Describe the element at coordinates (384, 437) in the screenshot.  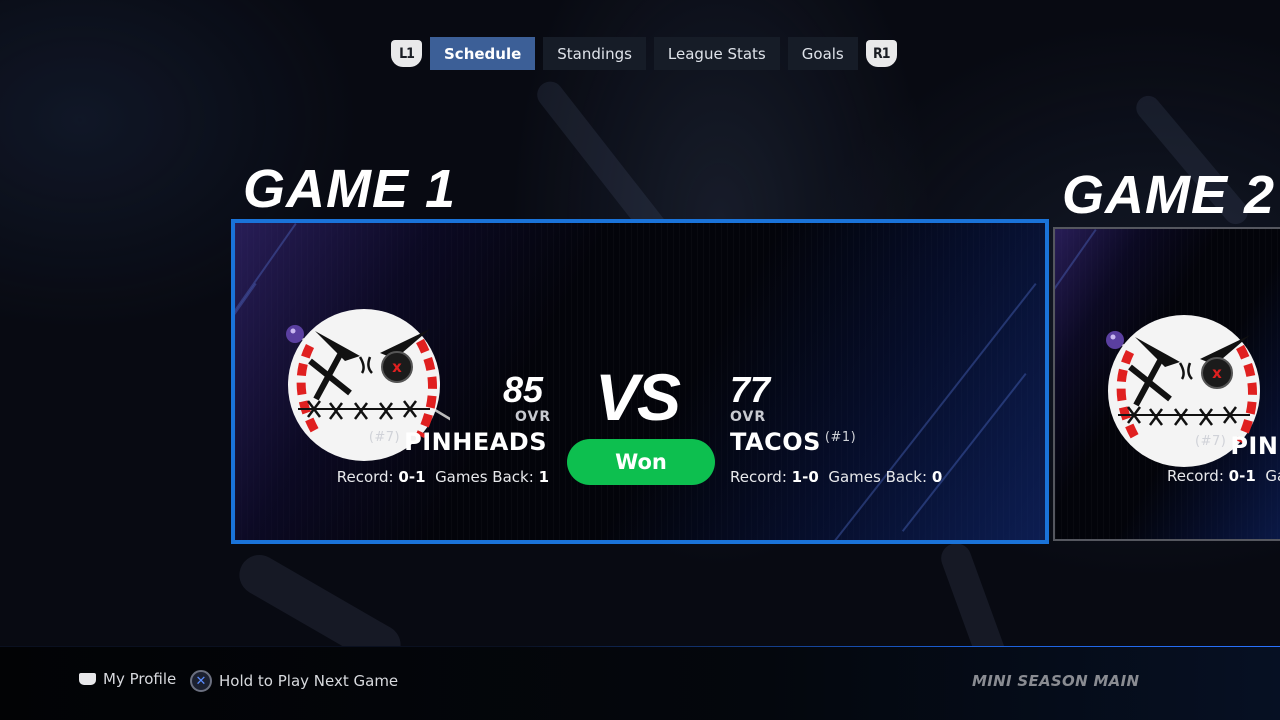
I see `home-team-seed: (#7)` at that location.